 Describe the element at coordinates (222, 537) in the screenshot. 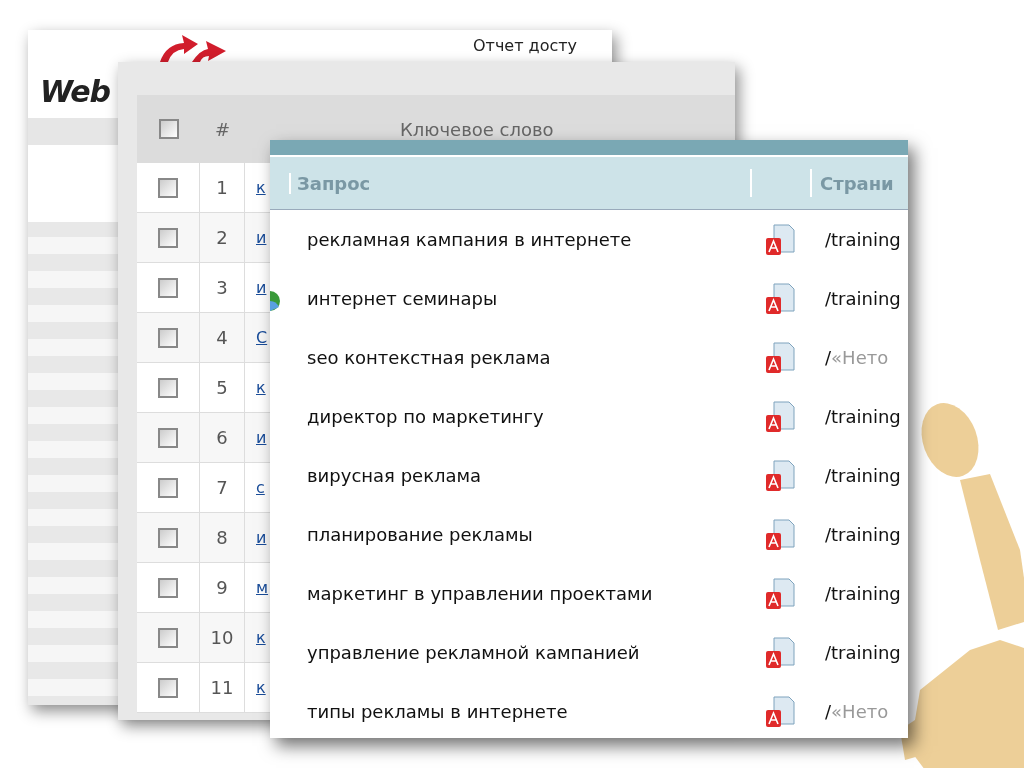

I see `row-number: 8` at that location.